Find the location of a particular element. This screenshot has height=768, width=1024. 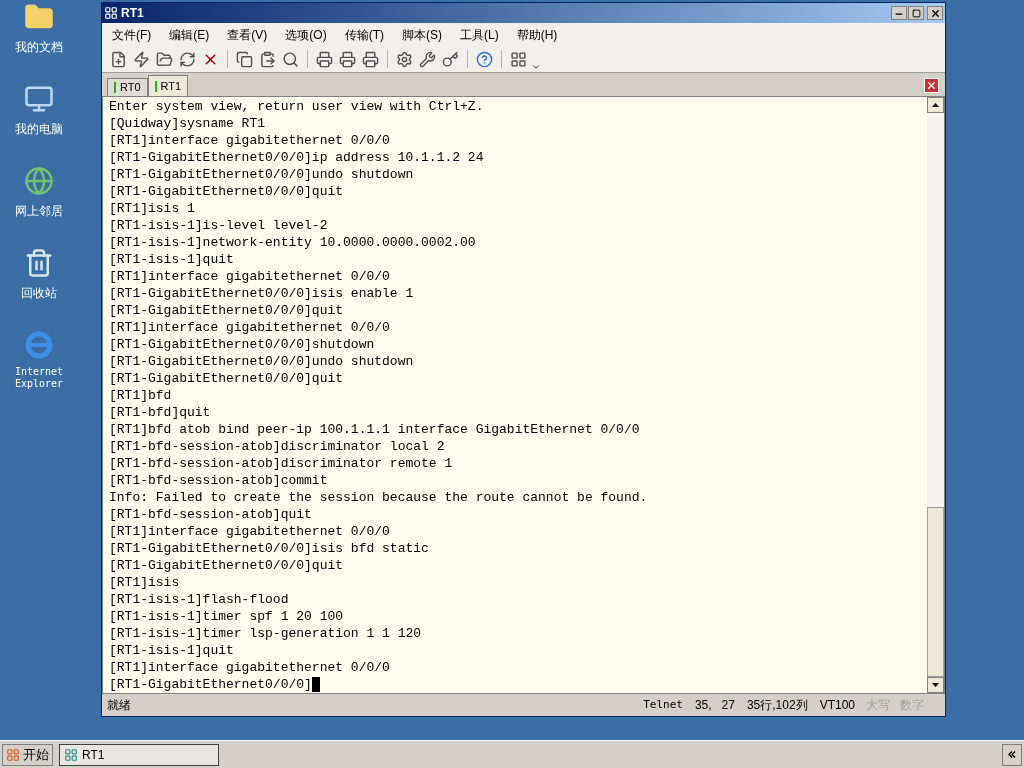

menu-item: 编辑(E) is located at coordinates (189, 34).